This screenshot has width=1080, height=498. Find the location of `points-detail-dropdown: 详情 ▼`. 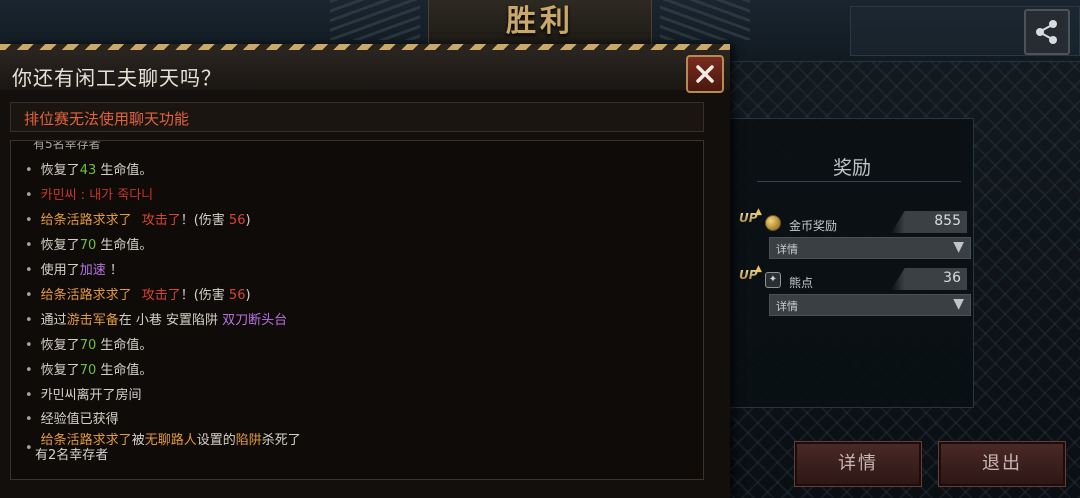

points-detail-dropdown: 详情 ▼ is located at coordinates (870, 305).